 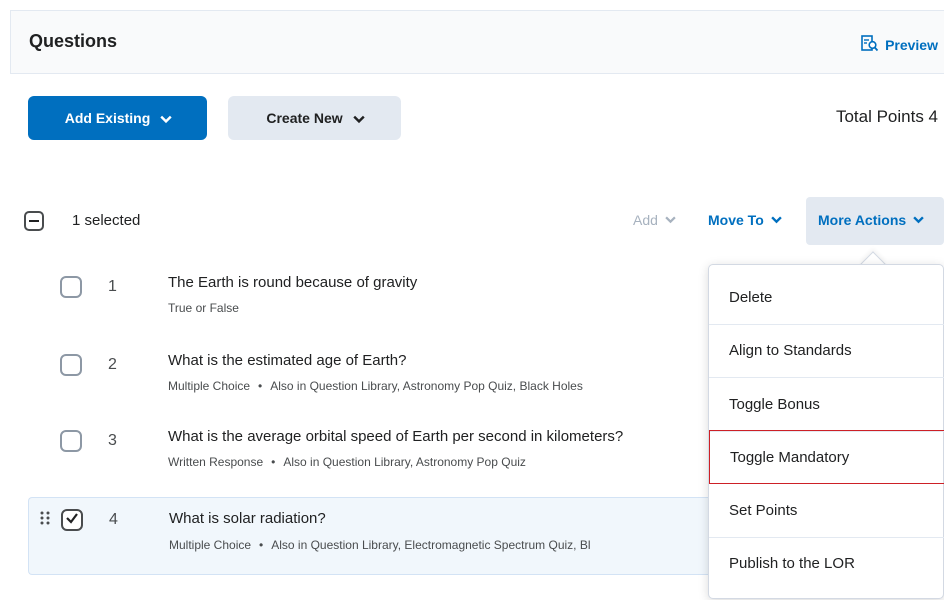 What do you see at coordinates (106, 220) in the screenshot?
I see `selected-count: 1 selected` at bounding box center [106, 220].